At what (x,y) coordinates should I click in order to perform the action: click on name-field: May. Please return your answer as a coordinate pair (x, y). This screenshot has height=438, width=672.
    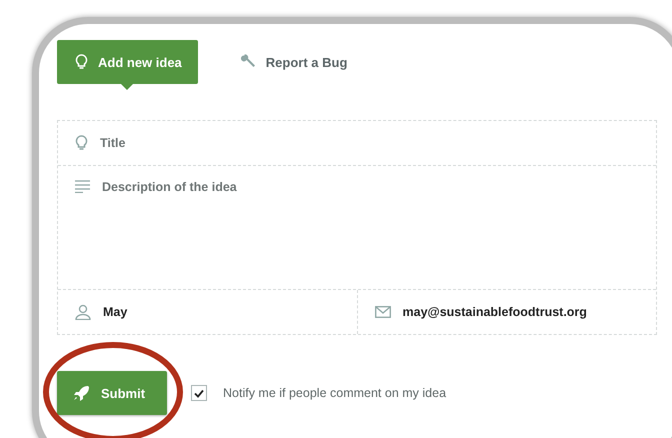
    Looking at the image, I should click on (221, 312).